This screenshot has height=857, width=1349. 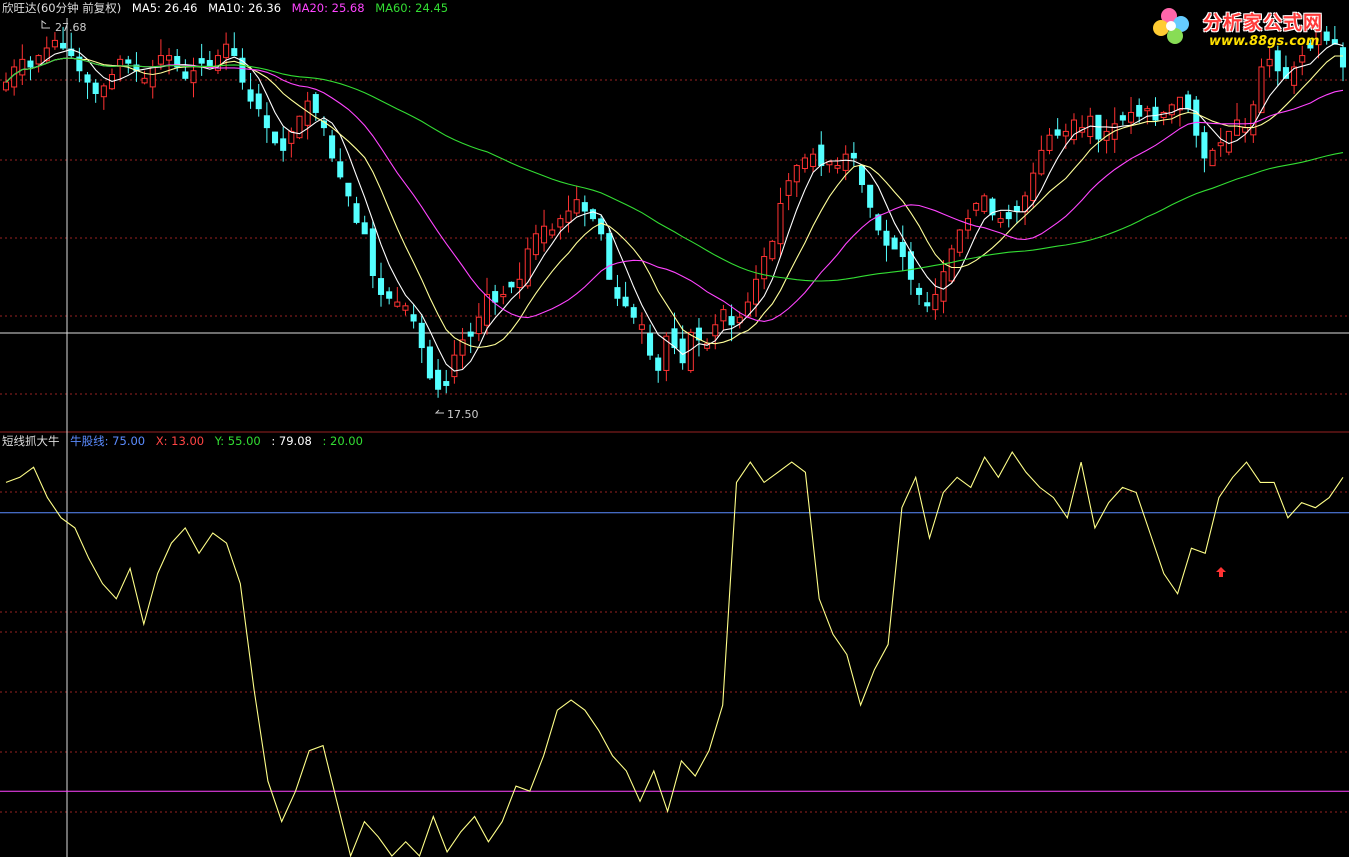 What do you see at coordinates (291, 441) in the screenshot?
I see `value-label: : 79.08` at bounding box center [291, 441].